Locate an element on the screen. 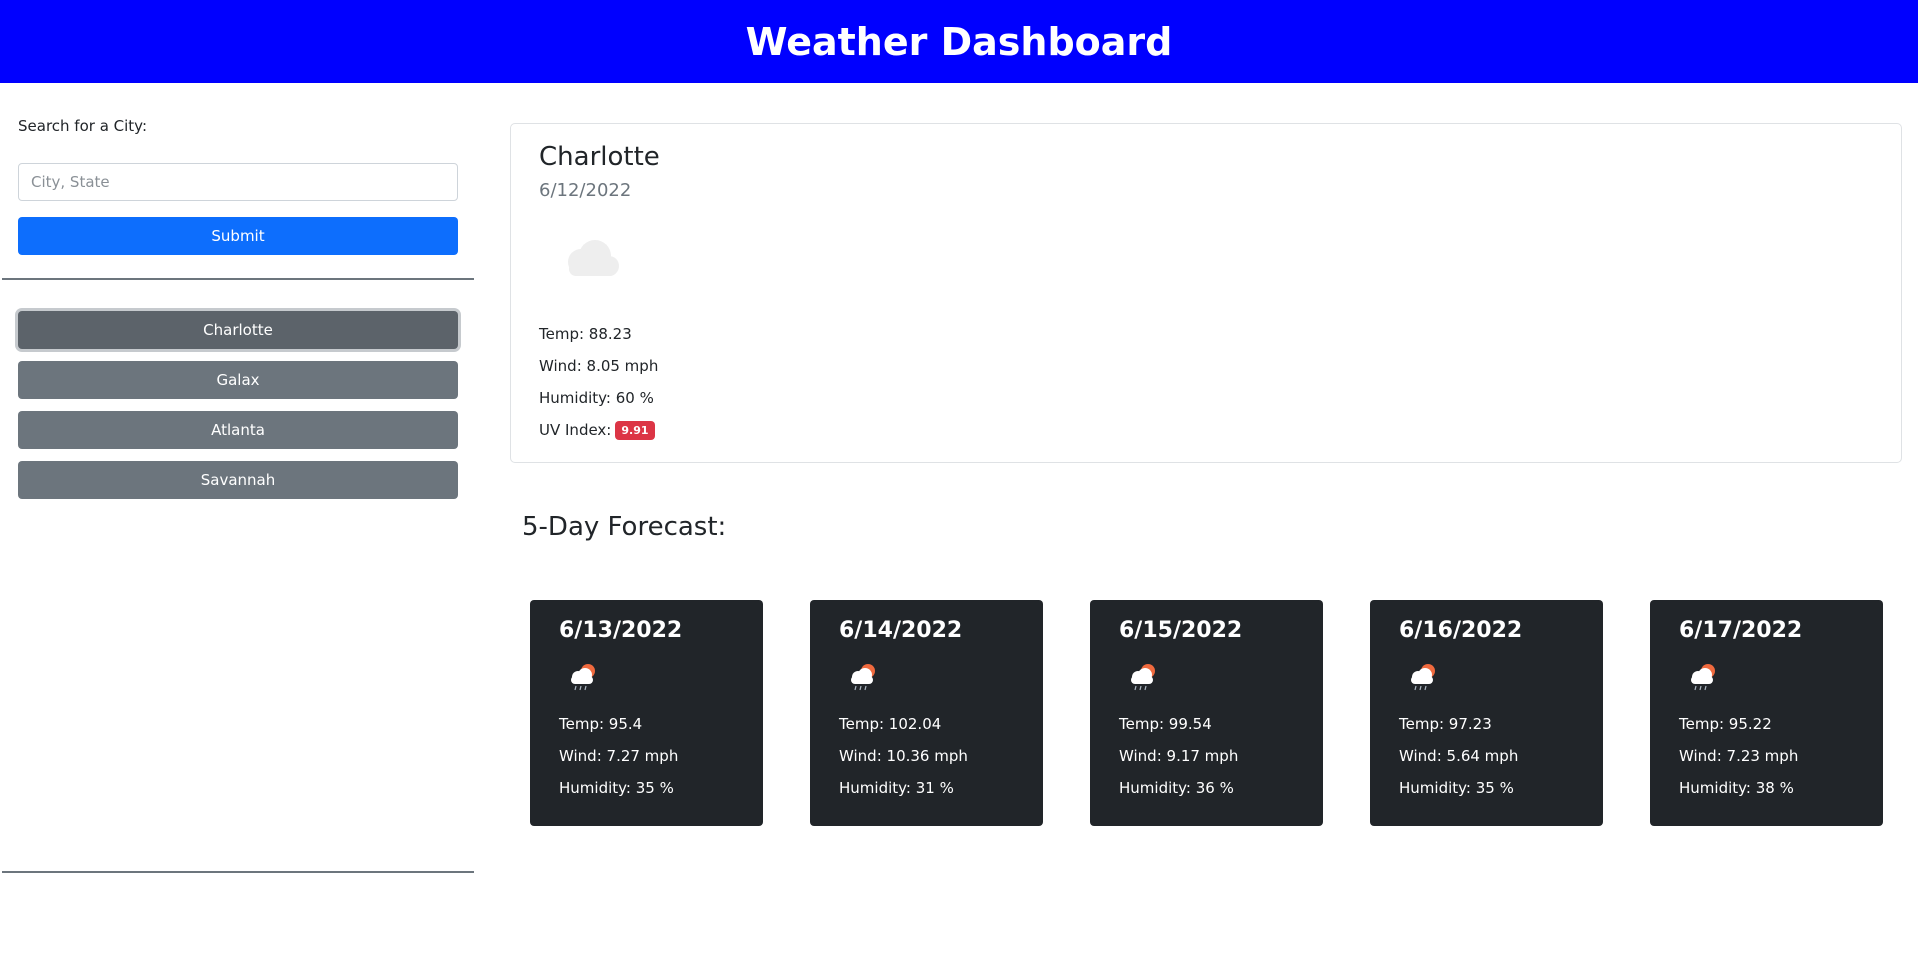 Image resolution: width=1918 pixels, height=959 pixels. cloud-icon is located at coordinates (593, 258).